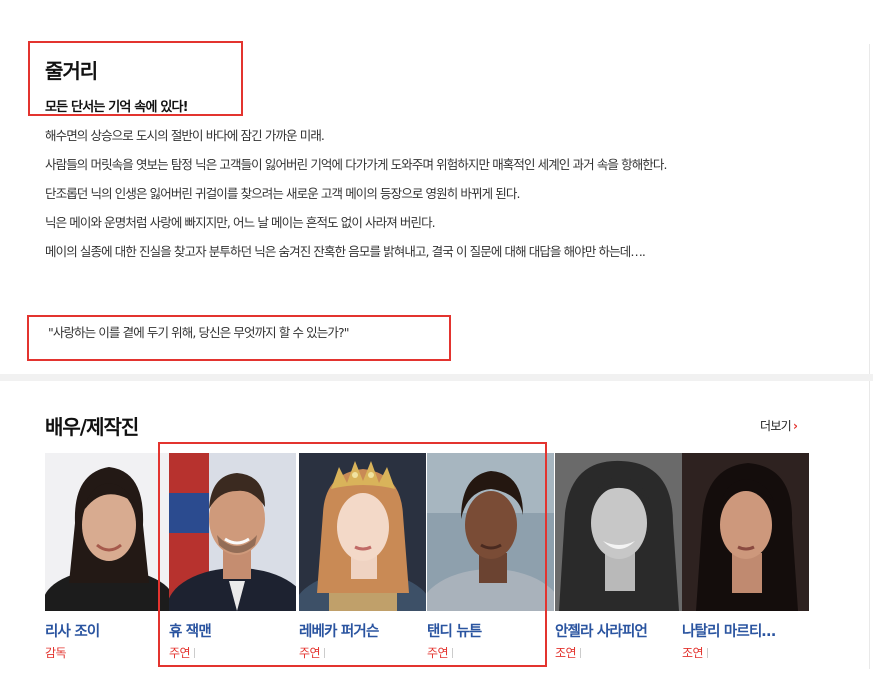  I want to click on more-link: 더보기 ›, so click(779, 425).